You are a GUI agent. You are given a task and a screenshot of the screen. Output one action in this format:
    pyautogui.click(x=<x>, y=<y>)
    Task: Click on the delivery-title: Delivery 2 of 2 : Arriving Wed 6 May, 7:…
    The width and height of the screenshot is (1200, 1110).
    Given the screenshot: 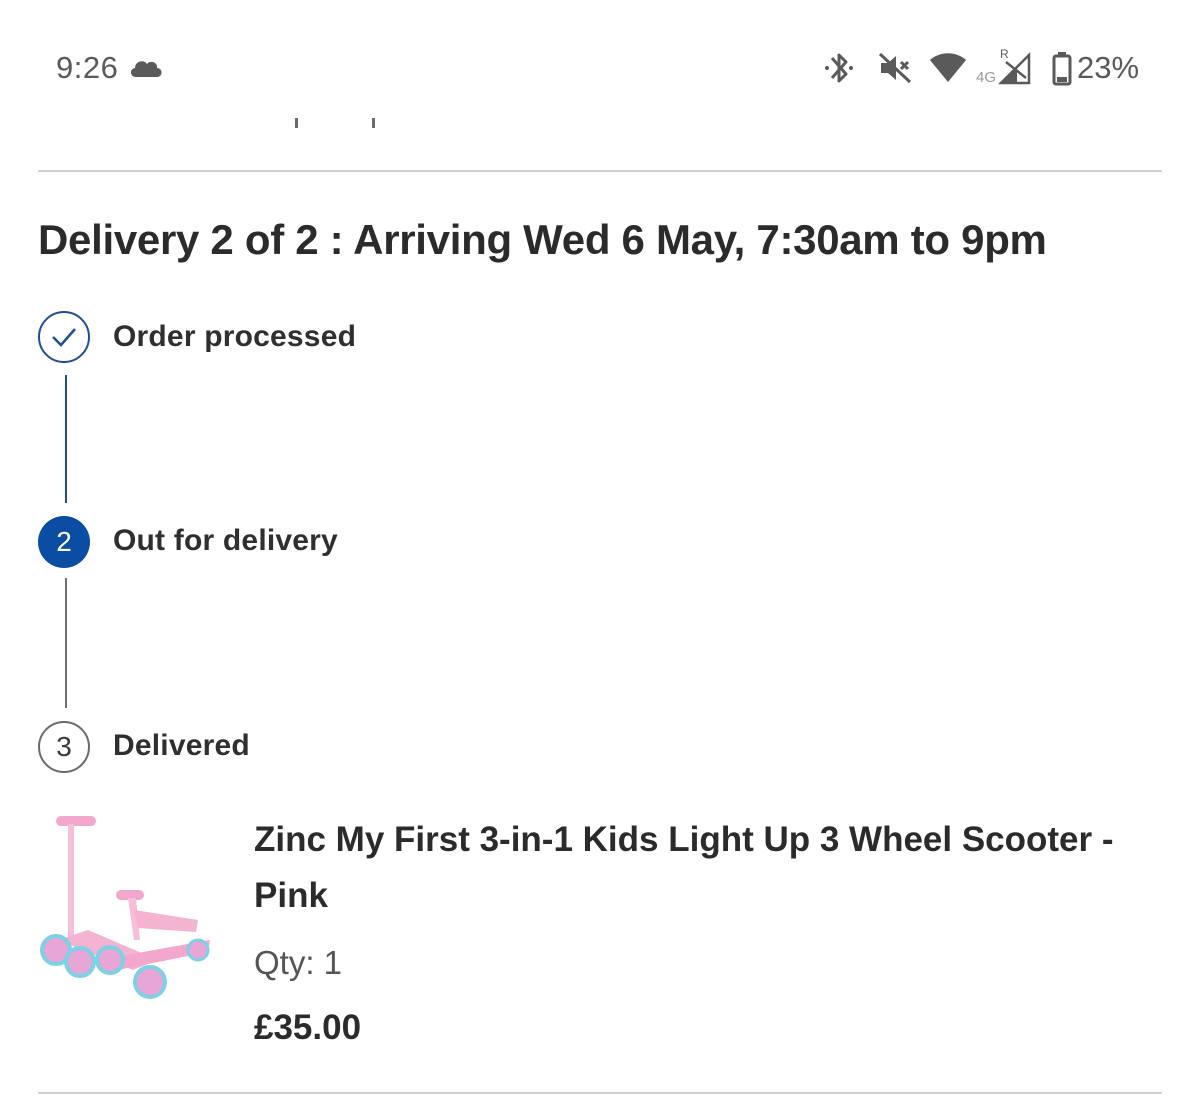 What is the action you would take?
    pyautogui.click(x=542, y=239)
    